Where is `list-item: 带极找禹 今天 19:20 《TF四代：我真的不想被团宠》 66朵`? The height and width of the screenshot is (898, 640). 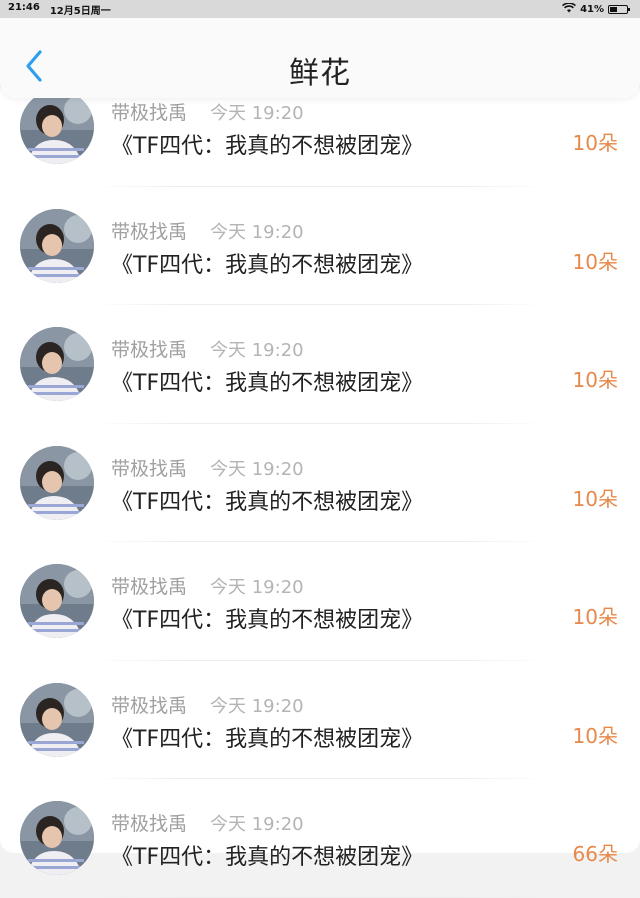
list-item: 带极找禹 今天 19:20 《TF四代：我真的不想被团宠》 66朵 is located at coordinates (320, 838).